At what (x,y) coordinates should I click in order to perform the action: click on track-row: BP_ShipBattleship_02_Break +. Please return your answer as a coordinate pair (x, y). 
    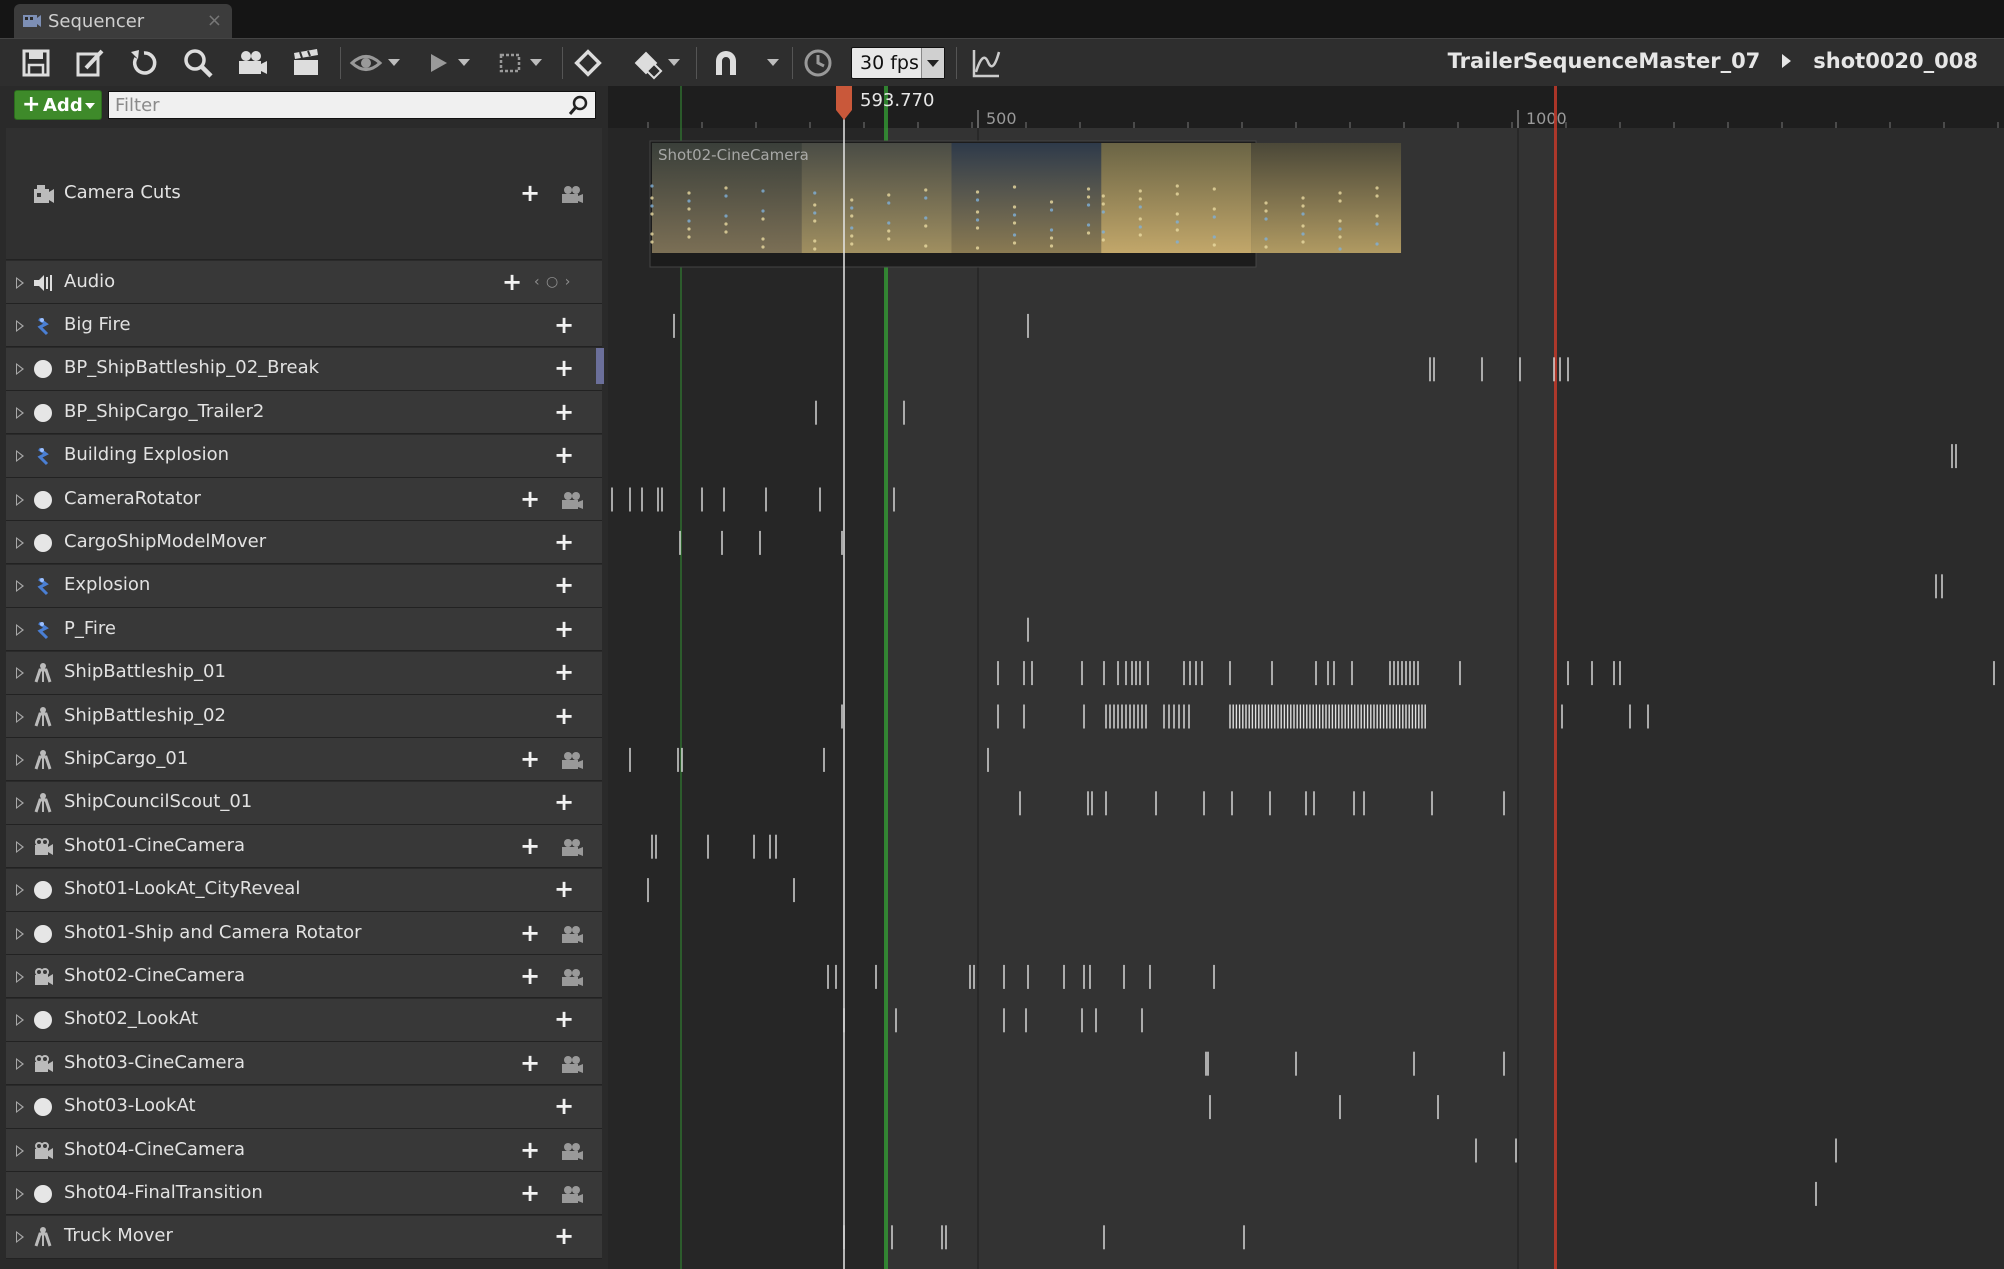
    Looking at the image, I should click on (304, 369).